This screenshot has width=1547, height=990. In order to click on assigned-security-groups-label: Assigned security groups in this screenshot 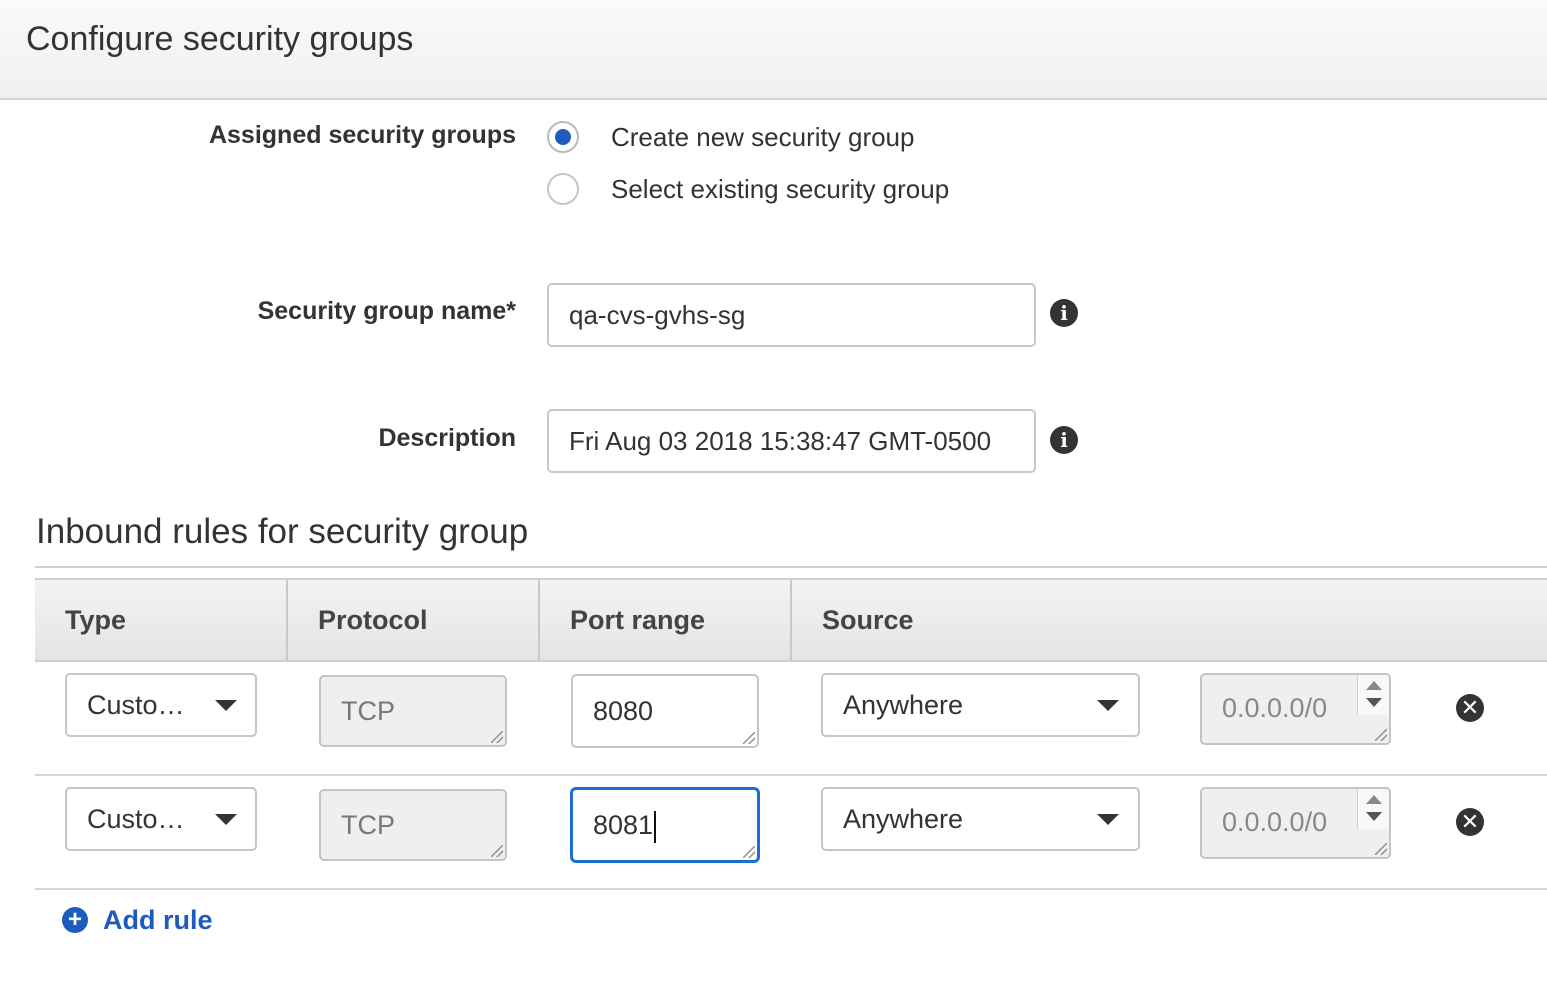, I will do `click(362, 135)`.